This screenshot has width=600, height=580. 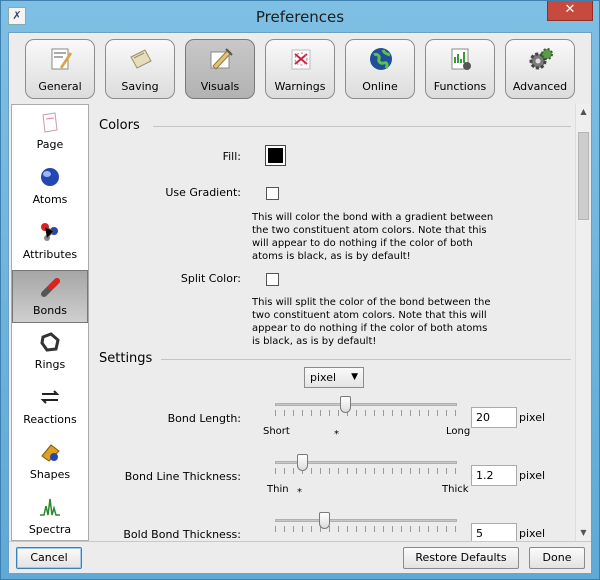 I want to click on done-button: Done, so click(x=557, y=558).